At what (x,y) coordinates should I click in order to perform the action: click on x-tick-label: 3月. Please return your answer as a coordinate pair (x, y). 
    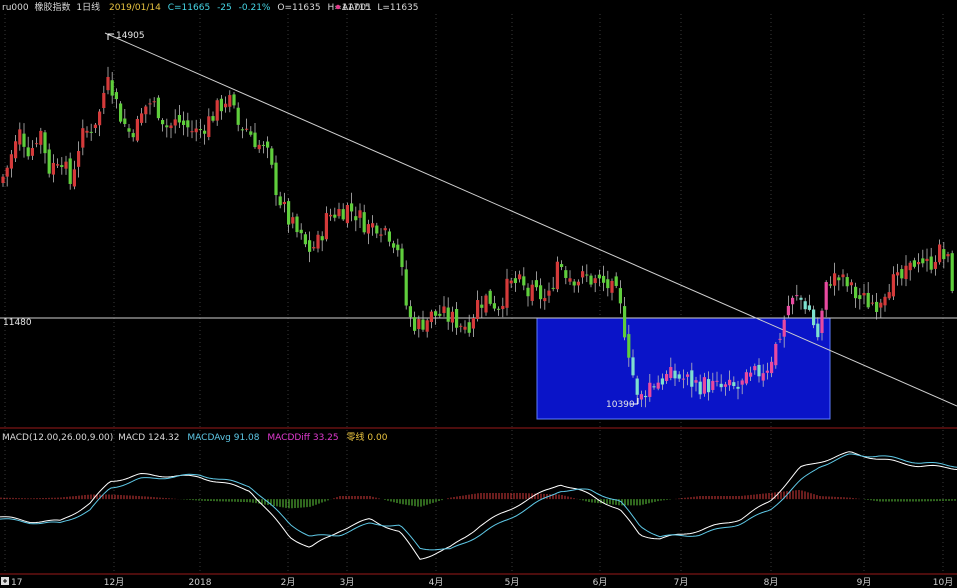
    Looking at the image, I should click on (347, 582).